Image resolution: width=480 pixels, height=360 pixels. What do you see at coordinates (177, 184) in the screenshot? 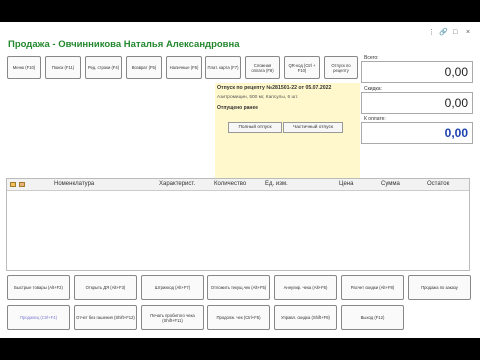
I see `col-characteristic: Характерист.` at bounding box center [177, 184].